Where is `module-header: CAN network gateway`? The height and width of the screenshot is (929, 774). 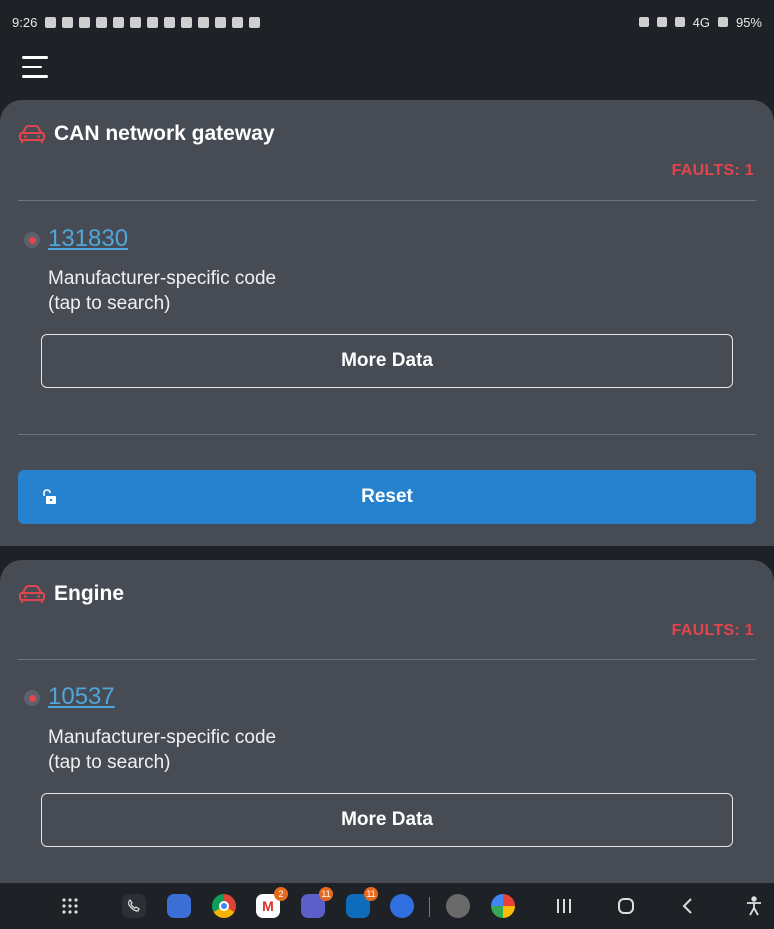 module-header: CAN network gateway is located at coordinates (146, 134).